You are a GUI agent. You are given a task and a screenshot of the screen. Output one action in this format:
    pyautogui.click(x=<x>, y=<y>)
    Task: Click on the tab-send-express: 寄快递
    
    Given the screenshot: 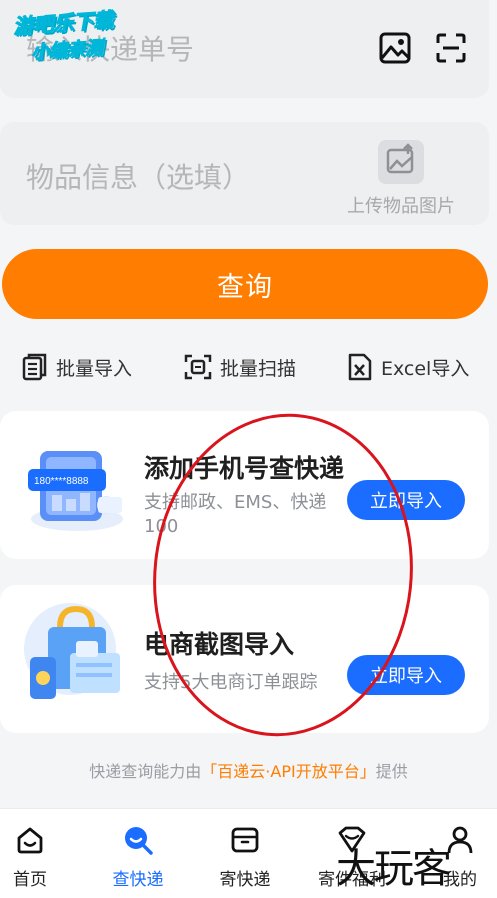 What is the action you would take?
    pyautogui.click(x=245, y=857)
    